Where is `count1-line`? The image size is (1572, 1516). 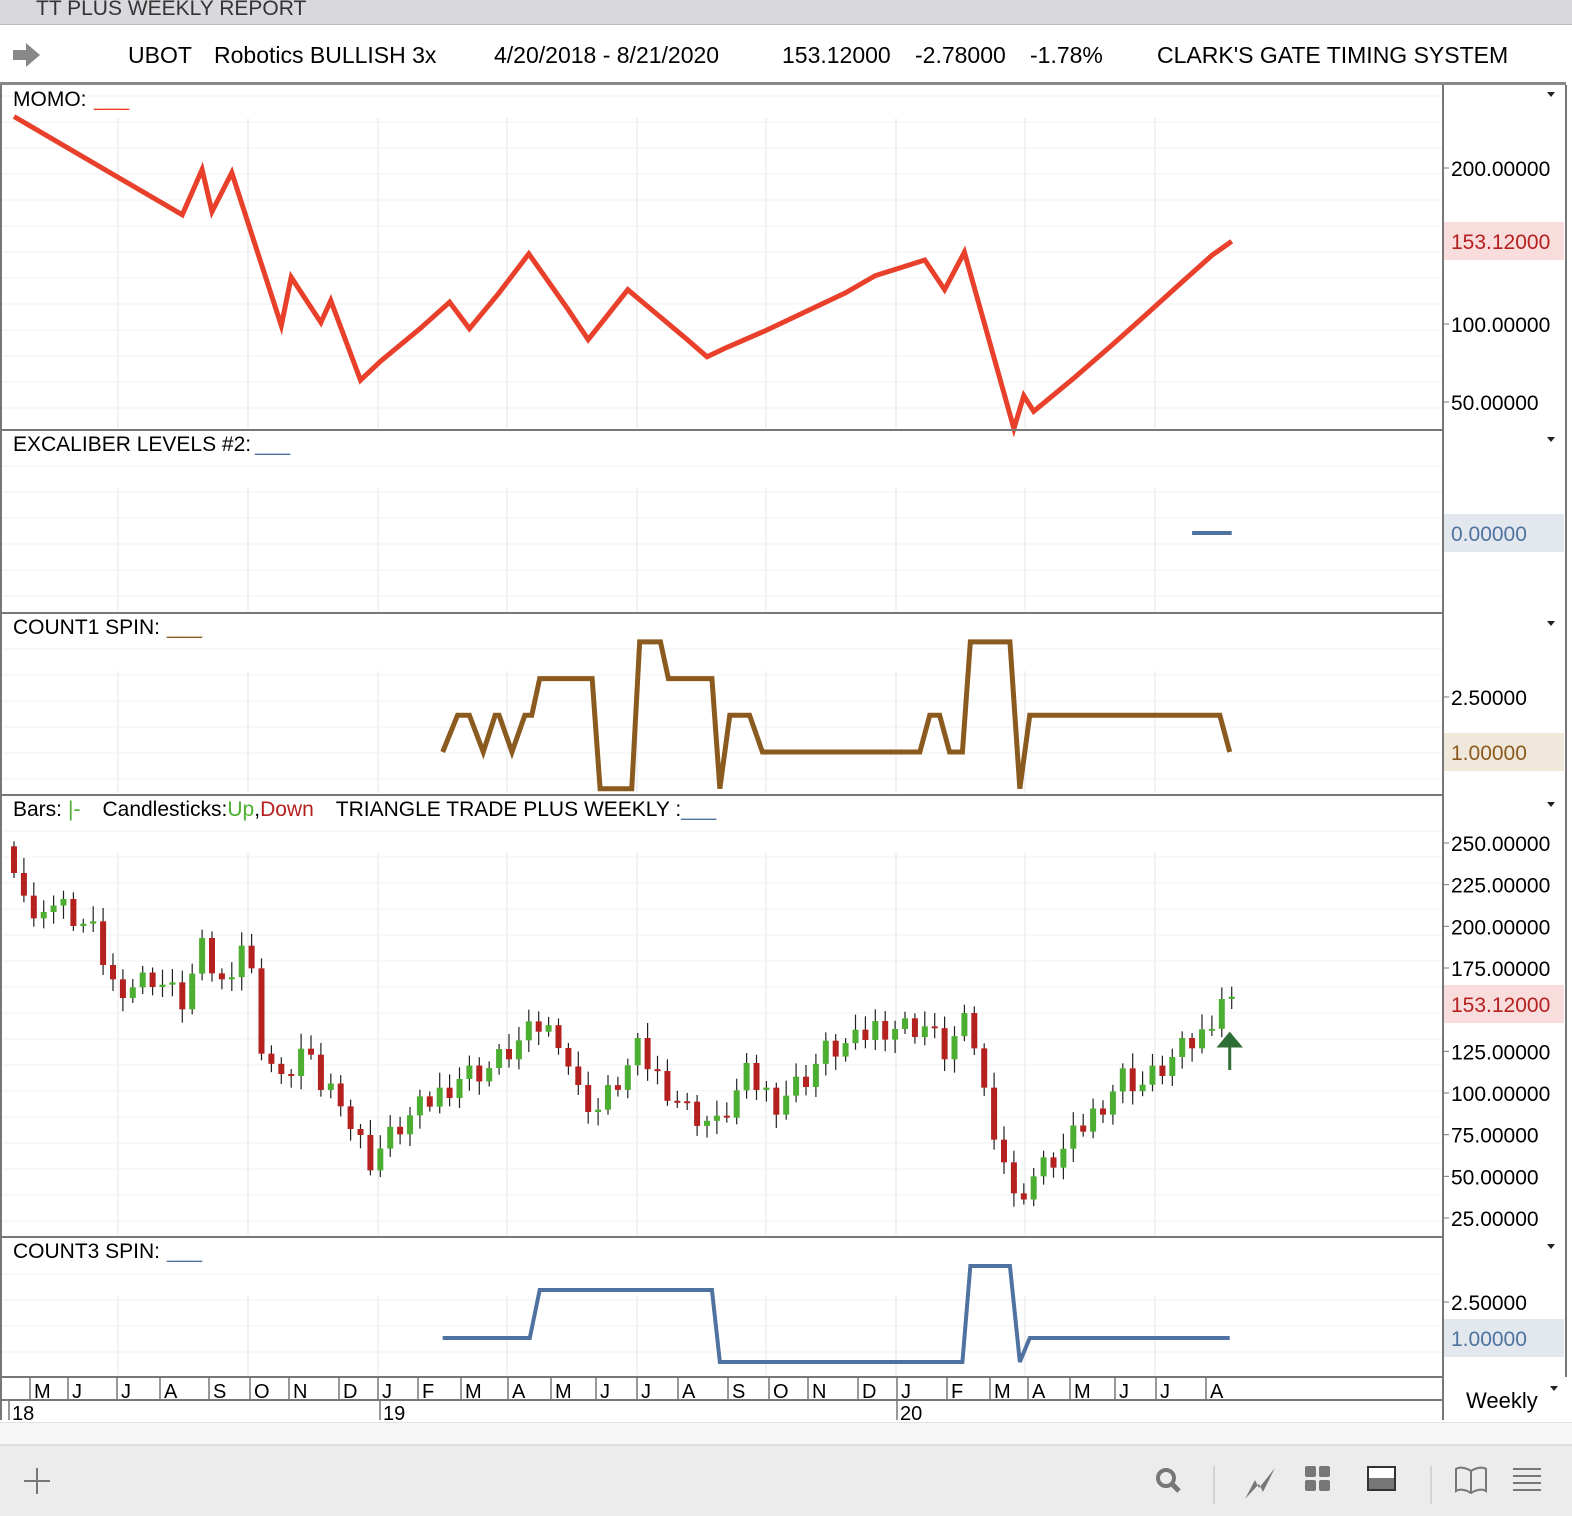 count1-line is located at coordinates (836, 715).